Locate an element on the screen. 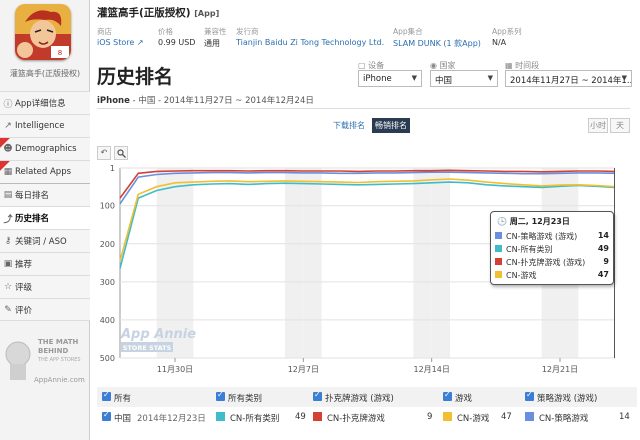  page-title: 历史排名 is located at coordinates (135, 77).